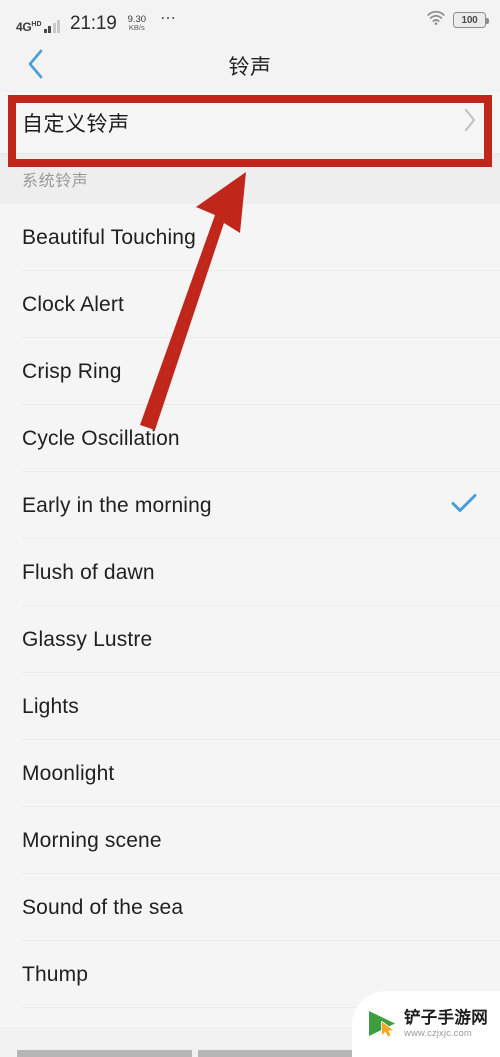 The image size is (500, 1057). What do you see at coordinates (72, 371) in the screenshot?
I see `ringtone-name: Crisp Ring` at bounding box center [72, 371].